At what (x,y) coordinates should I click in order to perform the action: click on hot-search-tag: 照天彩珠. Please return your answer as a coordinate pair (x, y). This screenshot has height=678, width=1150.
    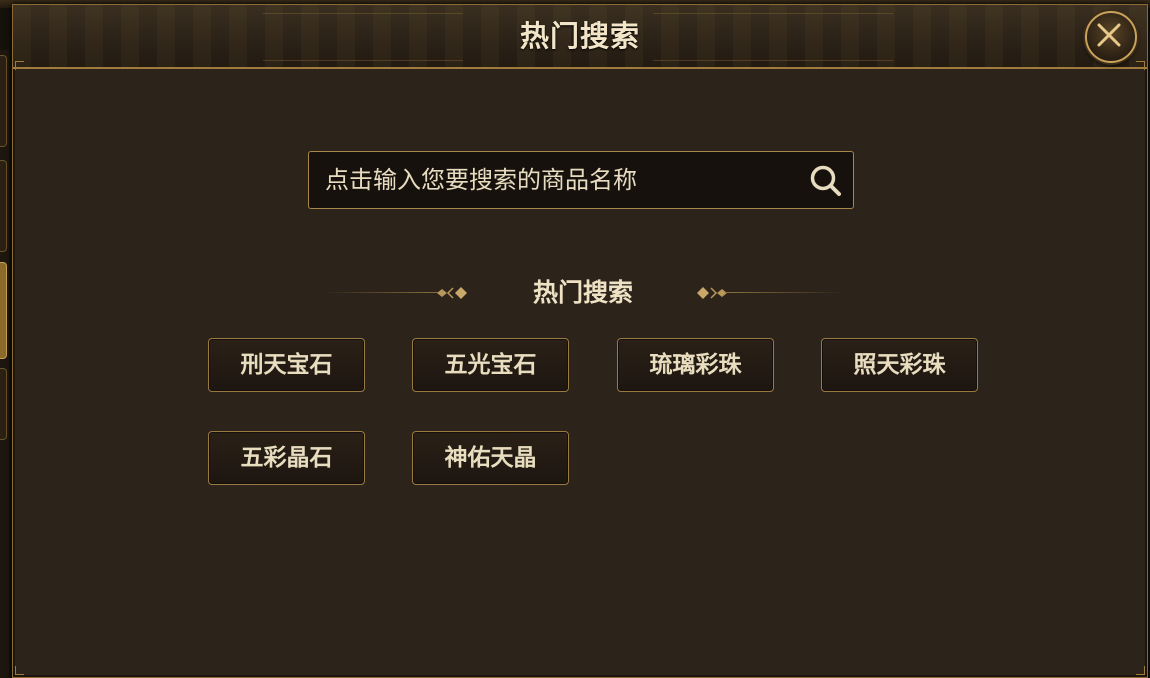
    Looking at the image, I should click on (899, 365).